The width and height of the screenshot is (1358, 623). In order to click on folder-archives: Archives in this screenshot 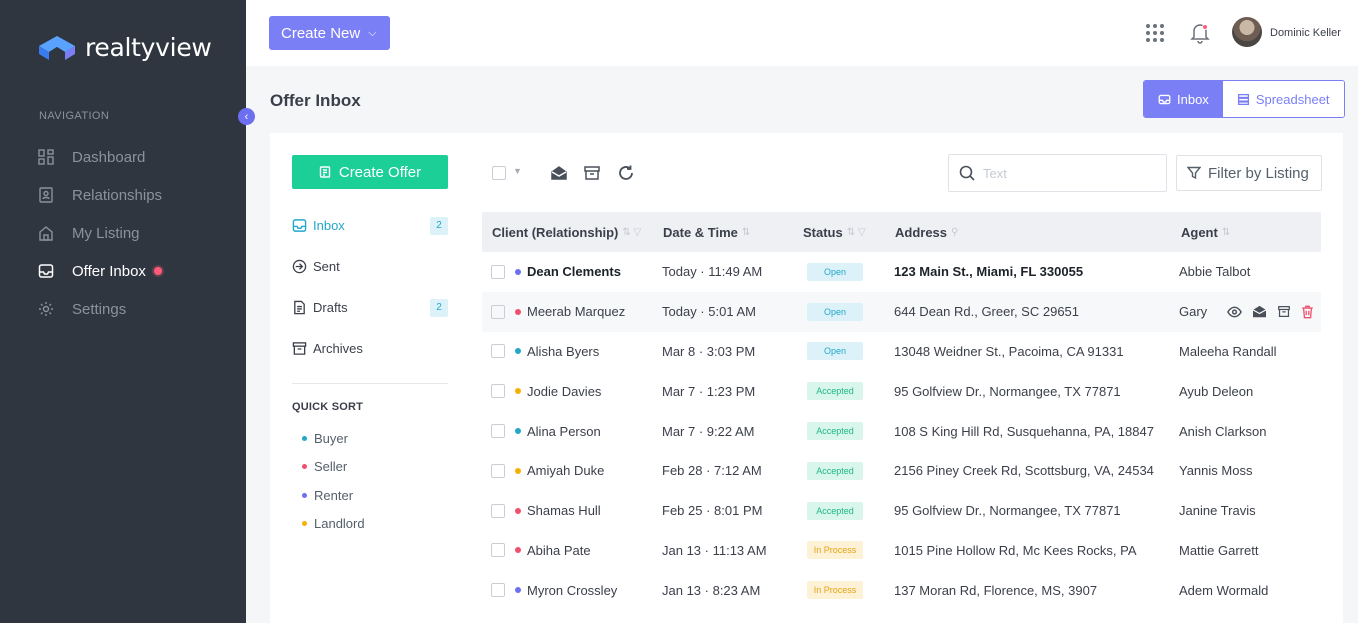, I will do `click(370, 348)`.